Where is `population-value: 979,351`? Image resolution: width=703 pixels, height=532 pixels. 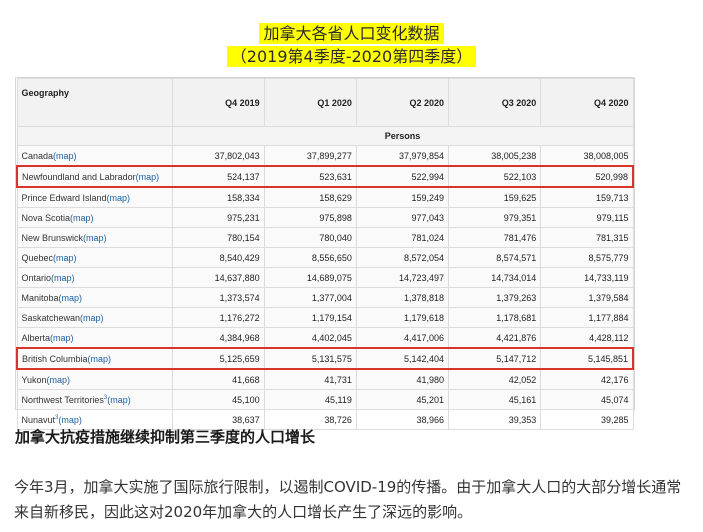 population-value: 979,351 is located at coordinates (495, 217).